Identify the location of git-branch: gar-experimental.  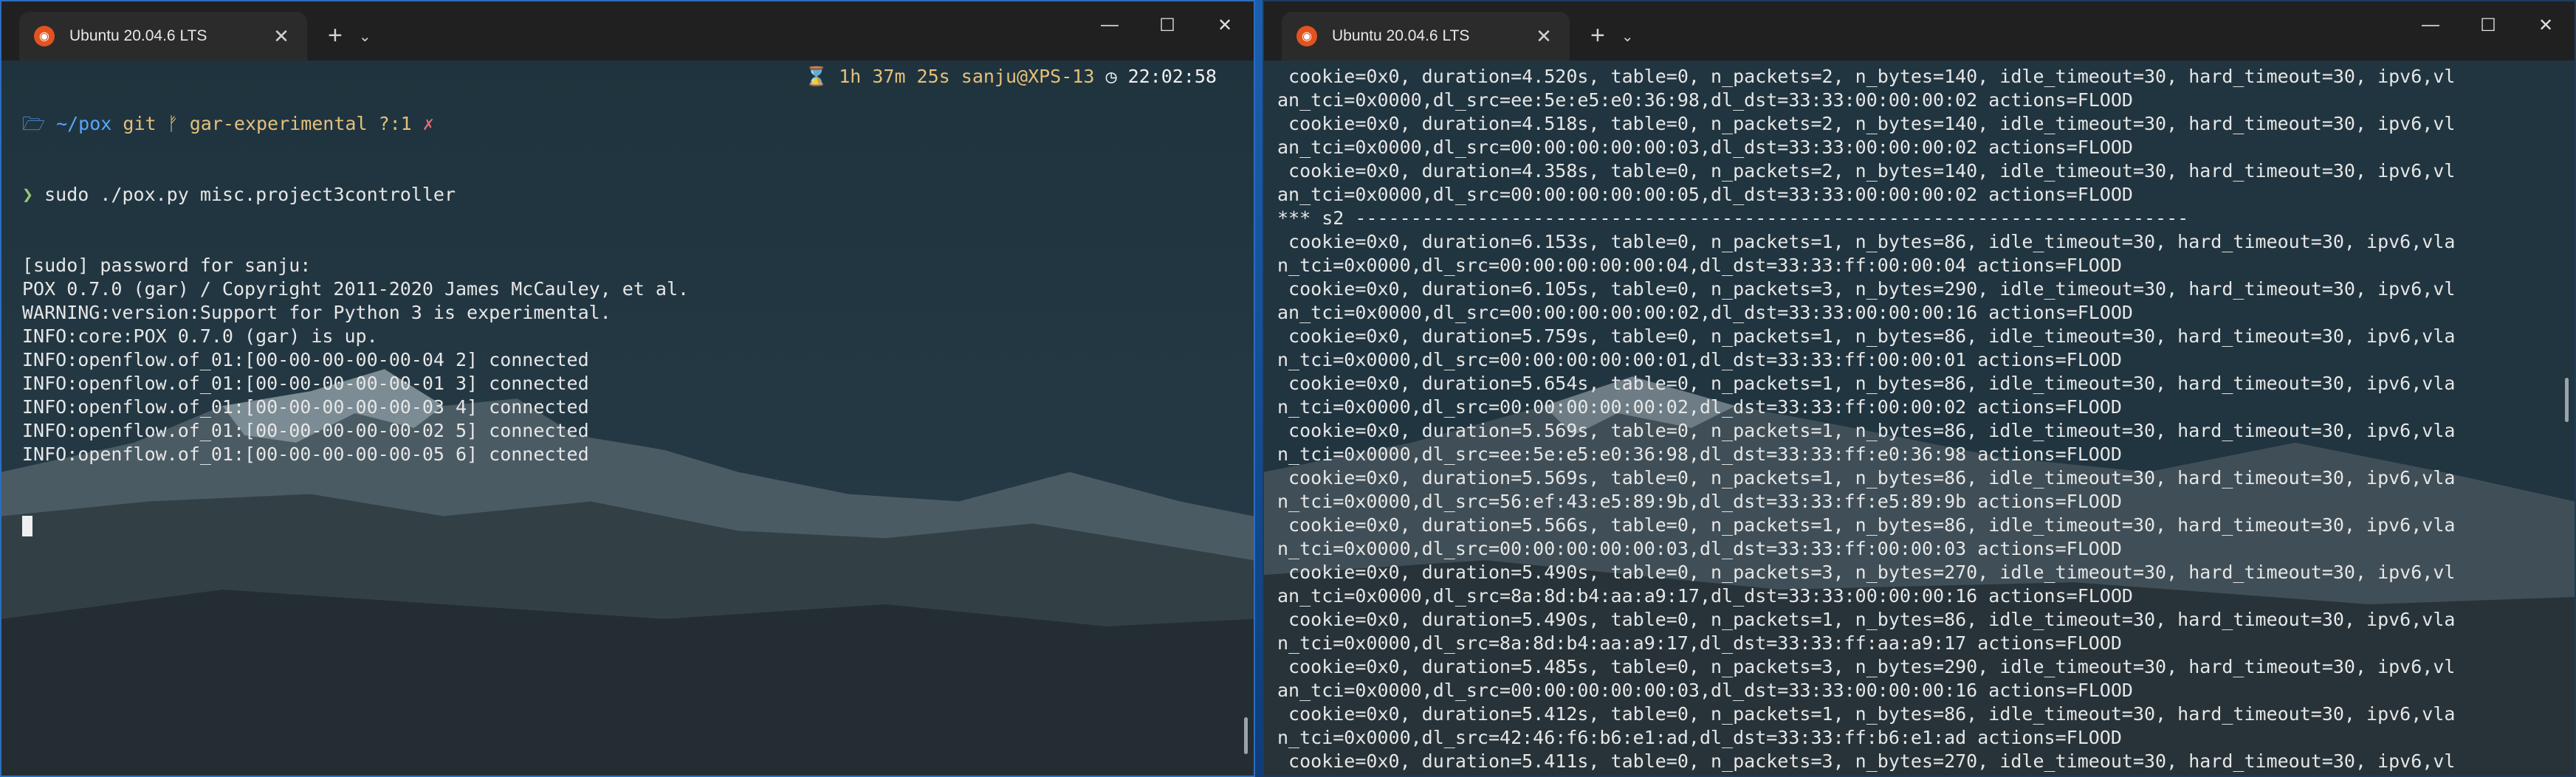
(278, 123).